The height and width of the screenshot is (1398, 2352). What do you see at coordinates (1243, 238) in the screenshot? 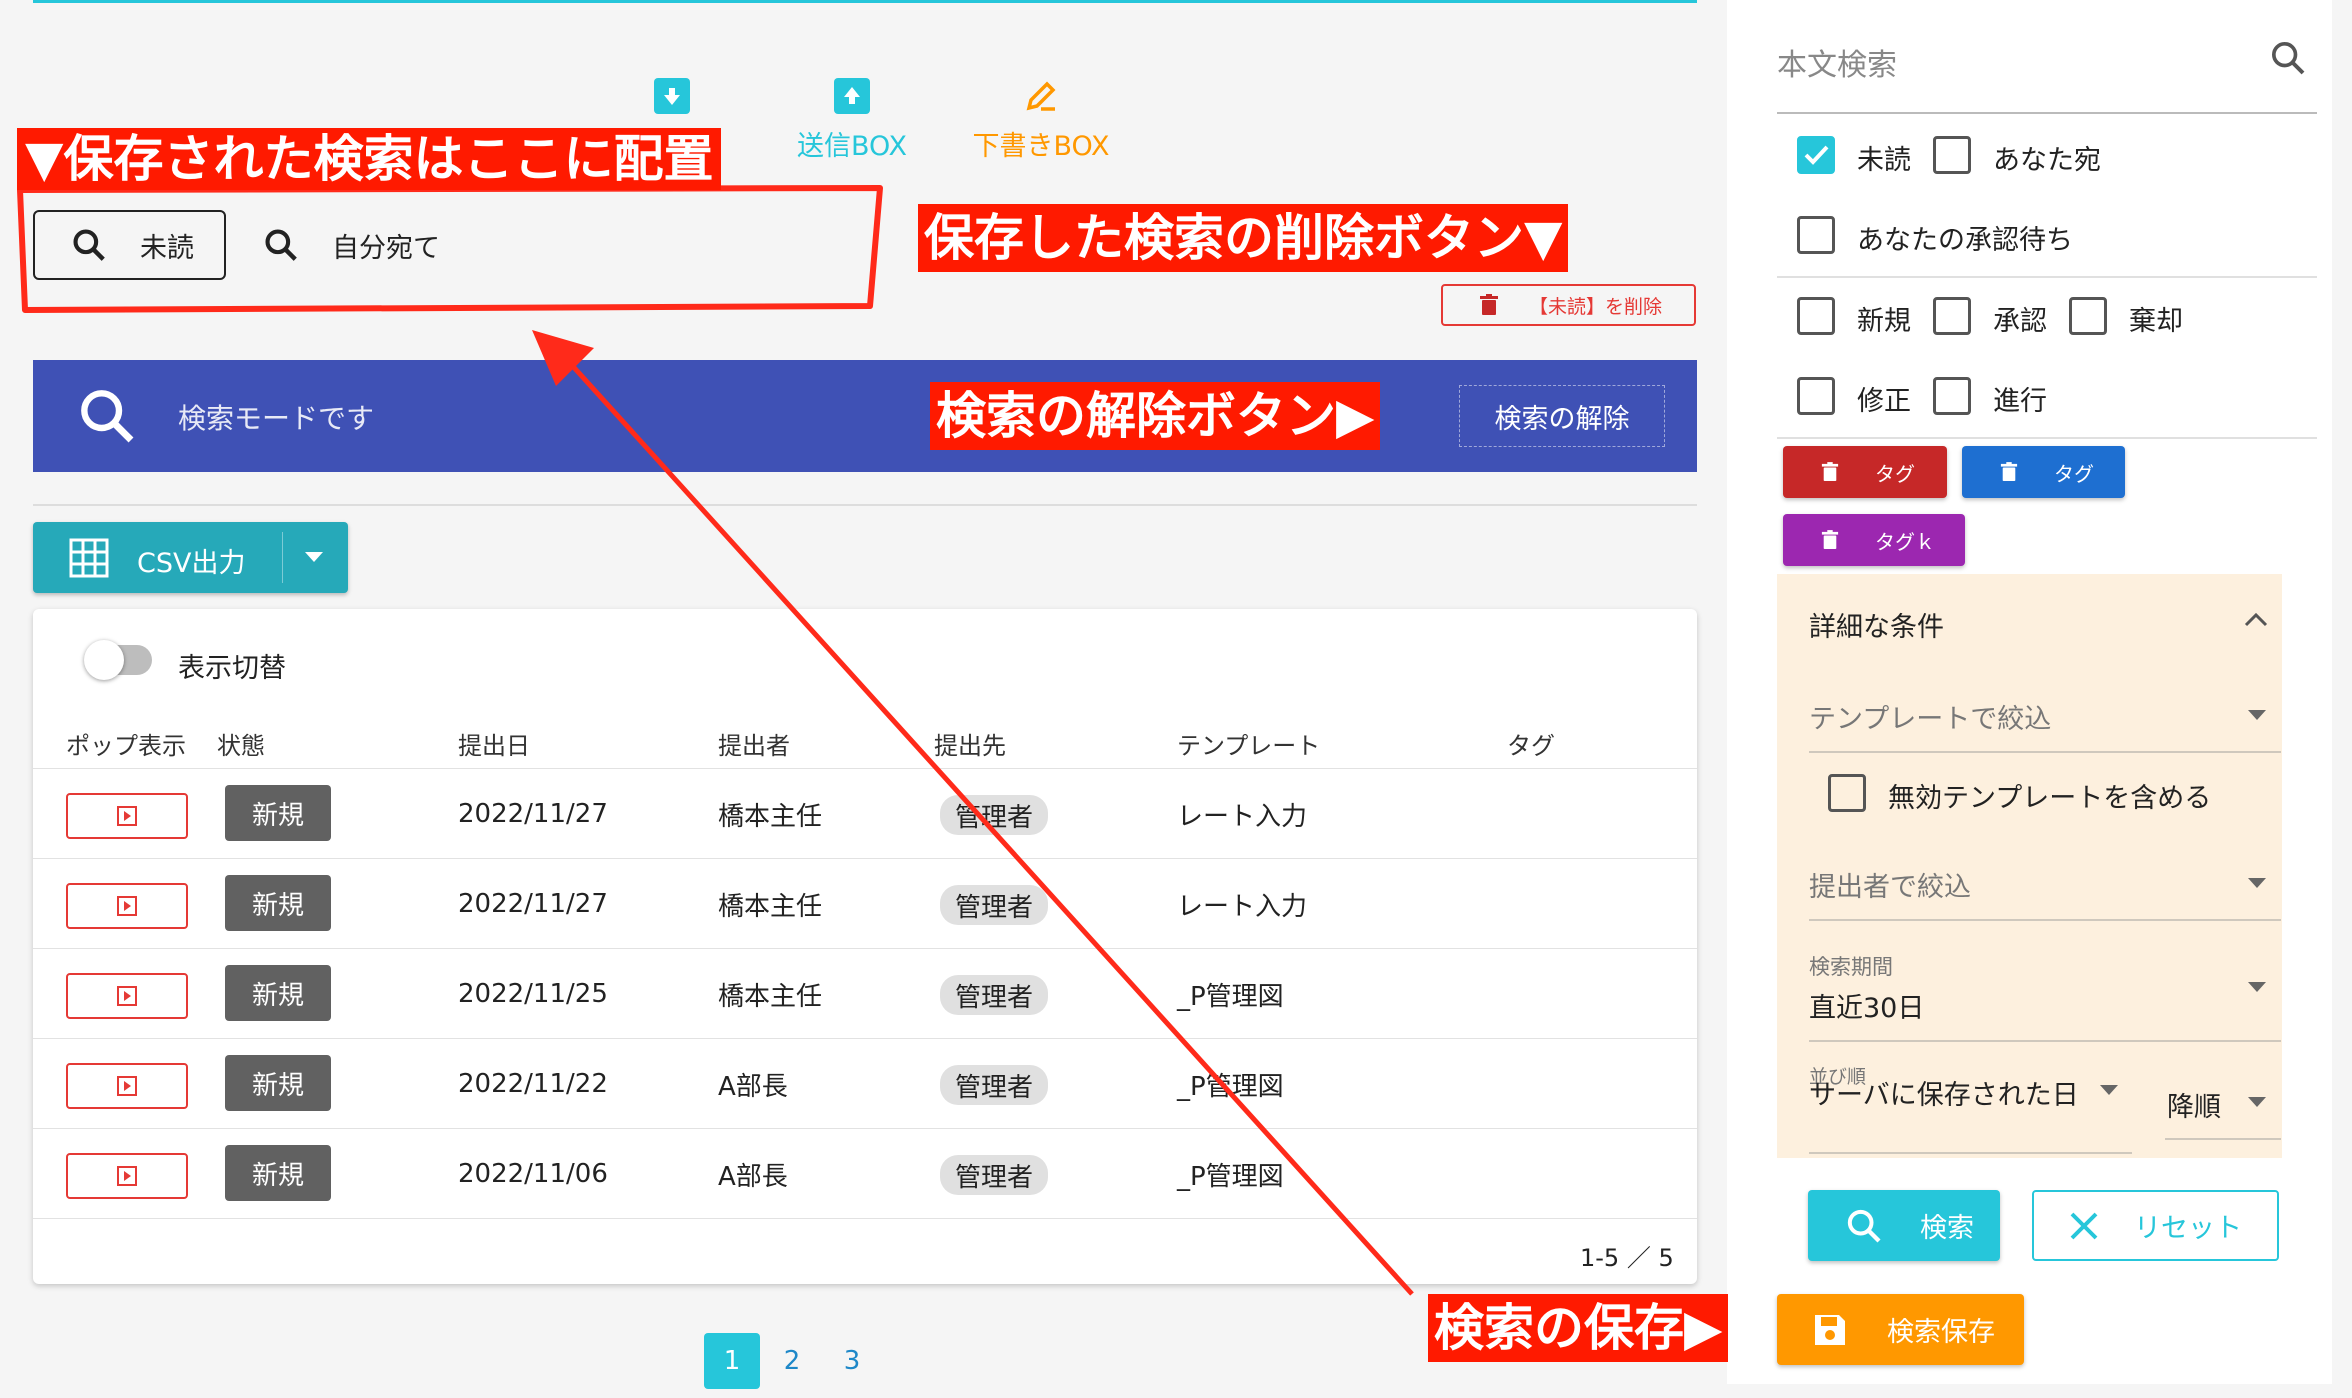
I see `annotation-delete-button: 保存した検索の削除ボタン▼` at bounding box center [1243, 238].